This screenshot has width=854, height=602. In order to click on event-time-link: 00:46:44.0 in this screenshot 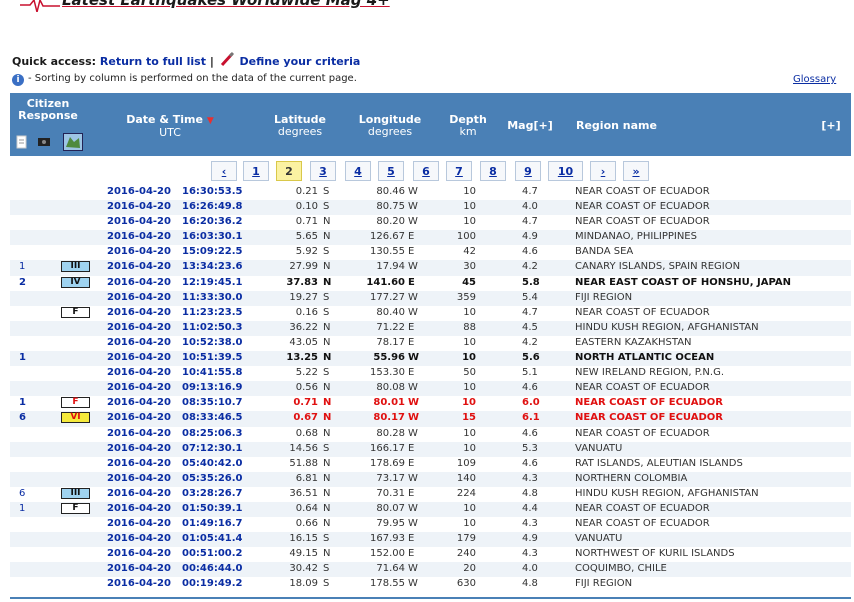, I will do `click(212, 568)`.